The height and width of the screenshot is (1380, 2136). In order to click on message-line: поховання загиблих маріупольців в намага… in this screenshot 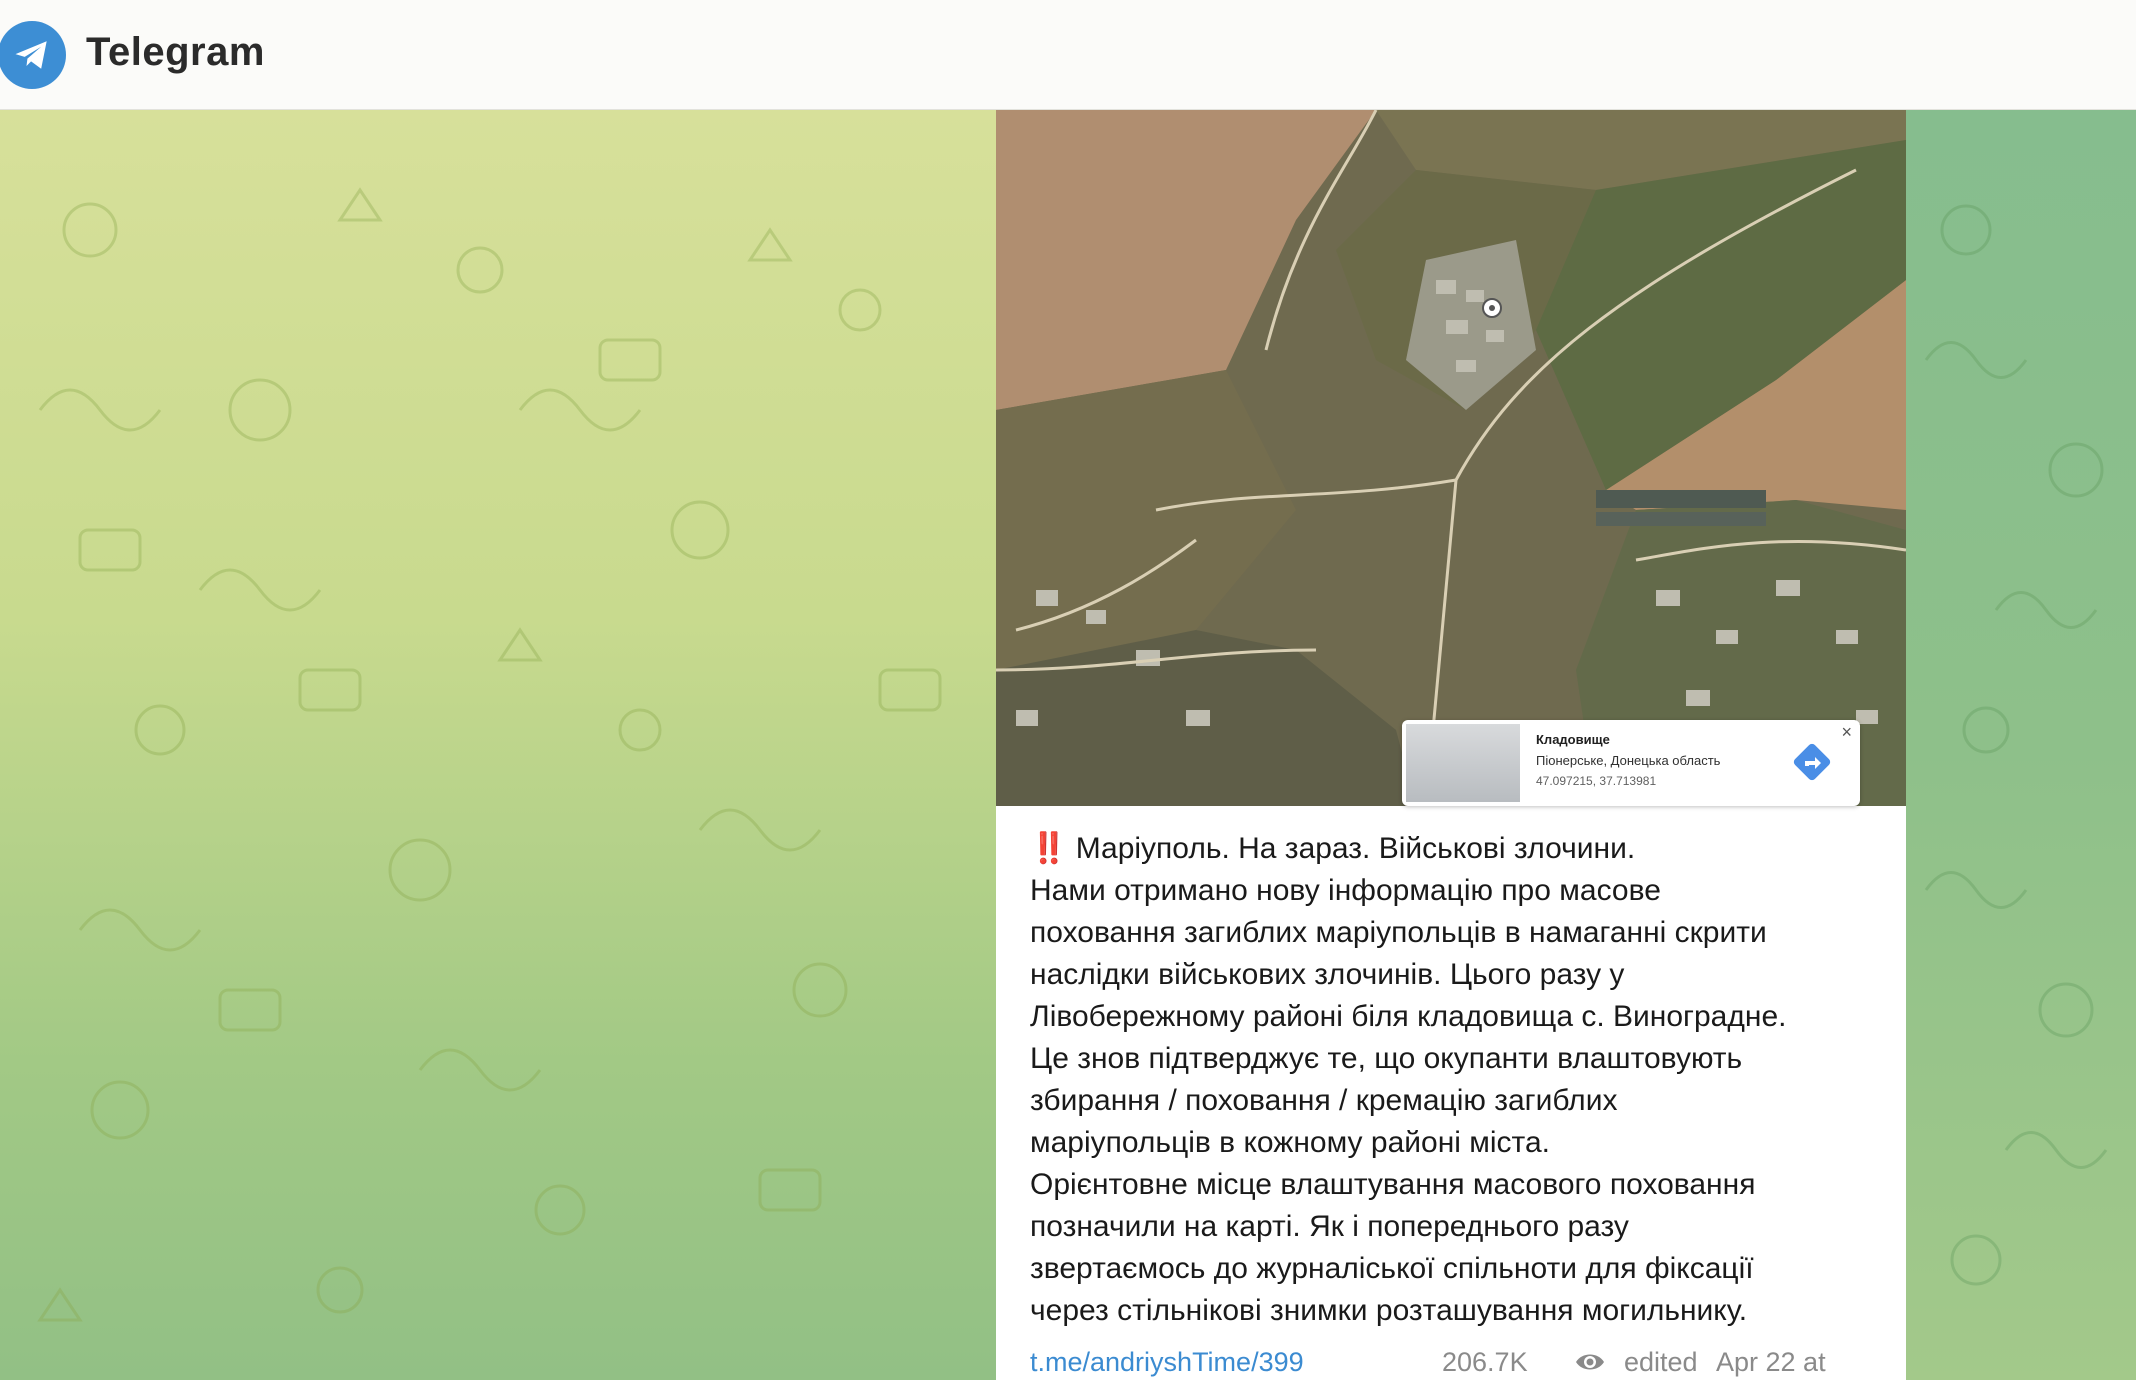, I will do `click(1398, 932)`.